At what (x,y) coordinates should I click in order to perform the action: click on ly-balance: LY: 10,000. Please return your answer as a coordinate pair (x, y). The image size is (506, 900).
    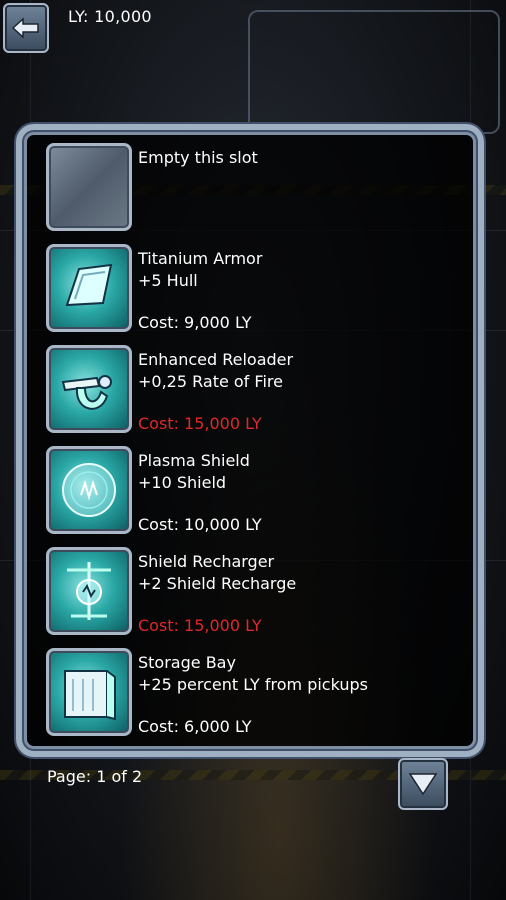
    Looking at the image, I should click on (110, 16).